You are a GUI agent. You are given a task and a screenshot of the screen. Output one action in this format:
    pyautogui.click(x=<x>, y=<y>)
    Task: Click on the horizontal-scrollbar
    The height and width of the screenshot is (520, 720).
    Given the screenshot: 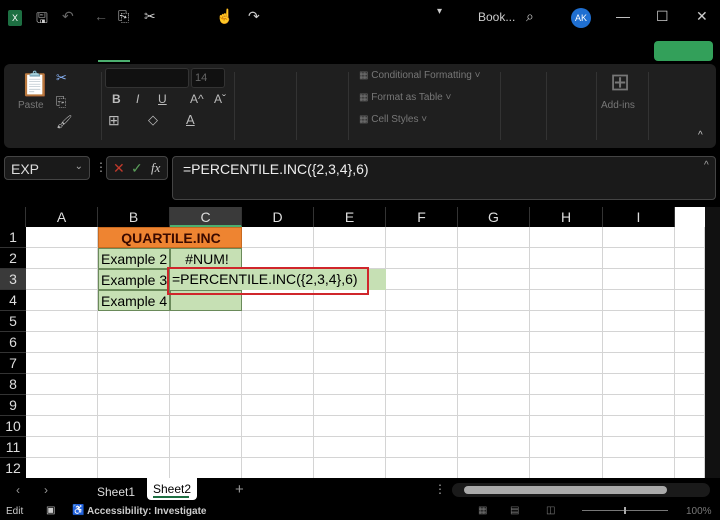 What is the action you would take?
    pyautogui.click(x=581, y=490)
    